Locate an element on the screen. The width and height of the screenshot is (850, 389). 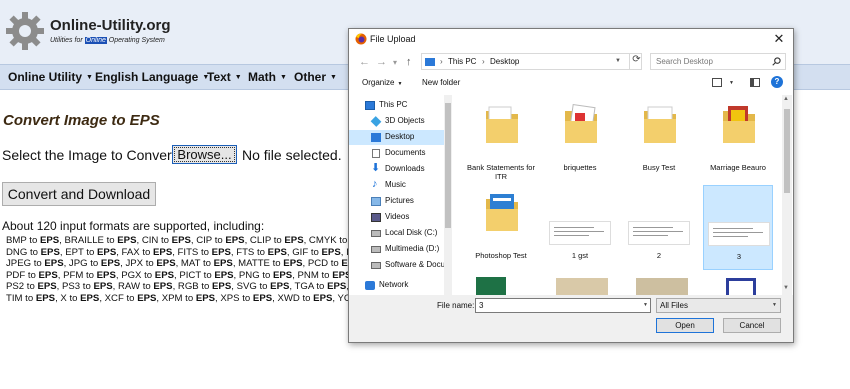
tree-item-multimedia-d: Multimedia (D:) is located at coordinates (399, 249).